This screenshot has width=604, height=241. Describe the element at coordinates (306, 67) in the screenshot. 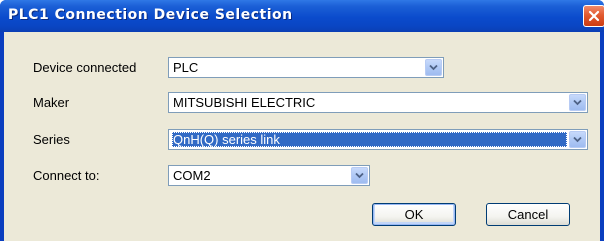

I see `device-connected-dropdown: PLC` at that location.